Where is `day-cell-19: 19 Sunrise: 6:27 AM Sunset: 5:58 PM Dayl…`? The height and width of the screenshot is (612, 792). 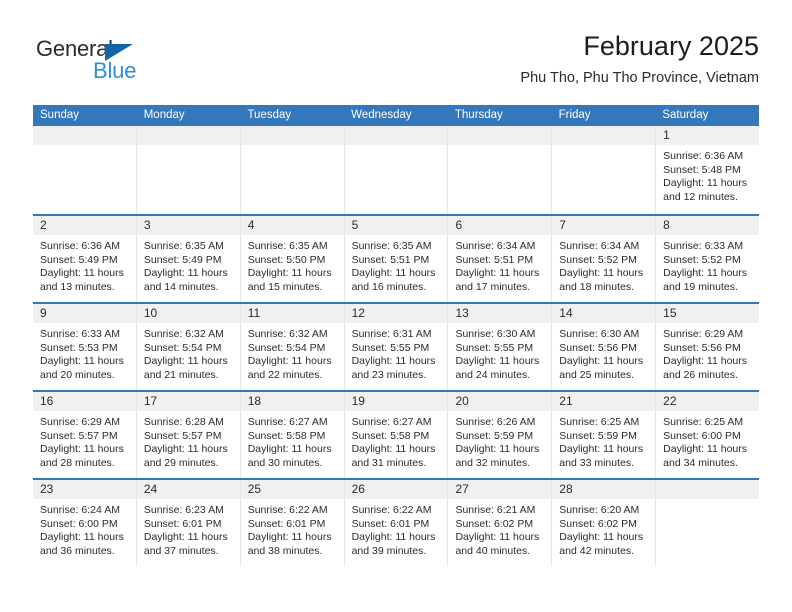 day-cell-19: 19 Sunrise: 6:27 AM Sunset: 5:58 PM Dayl… is located at coordinates (395, 435).